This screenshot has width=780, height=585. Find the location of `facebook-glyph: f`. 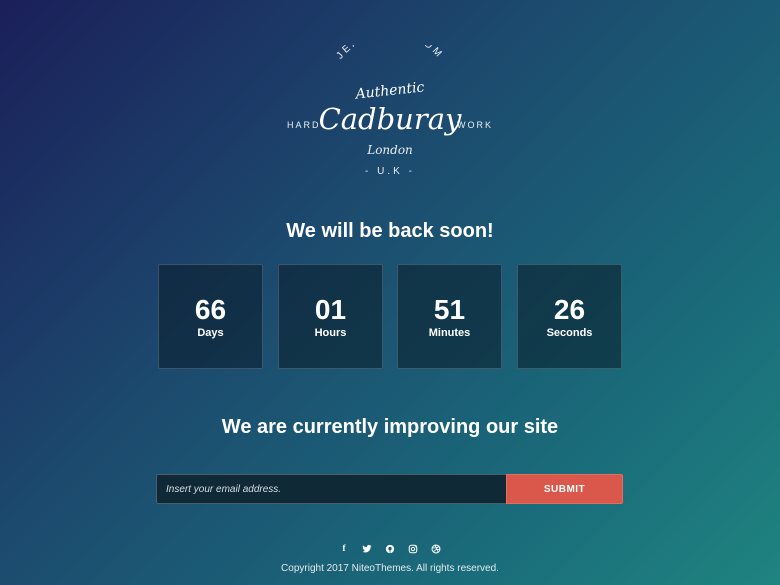

facebook-glyph: f is located at coordinates (344, 548).